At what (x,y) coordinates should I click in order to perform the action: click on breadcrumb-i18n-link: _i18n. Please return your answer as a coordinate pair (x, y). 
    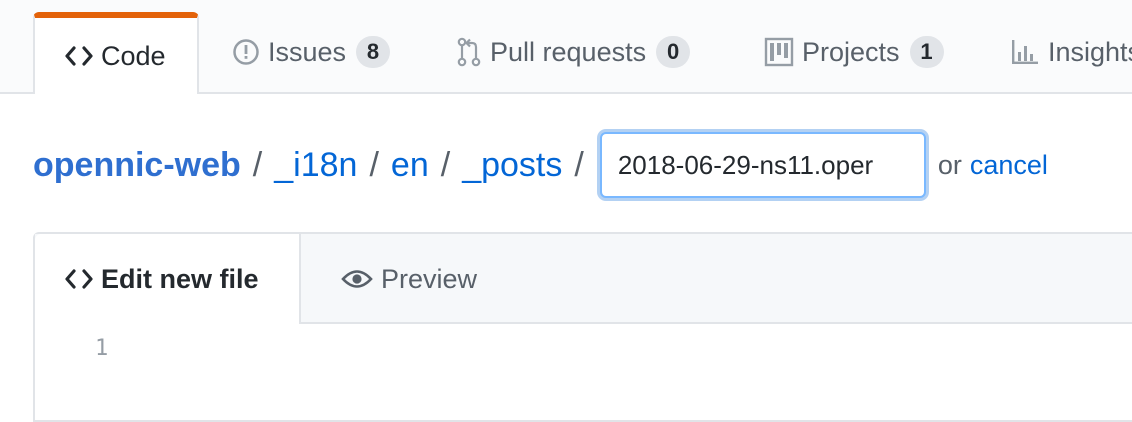
    Looking at the image, I should click on (315, 165).